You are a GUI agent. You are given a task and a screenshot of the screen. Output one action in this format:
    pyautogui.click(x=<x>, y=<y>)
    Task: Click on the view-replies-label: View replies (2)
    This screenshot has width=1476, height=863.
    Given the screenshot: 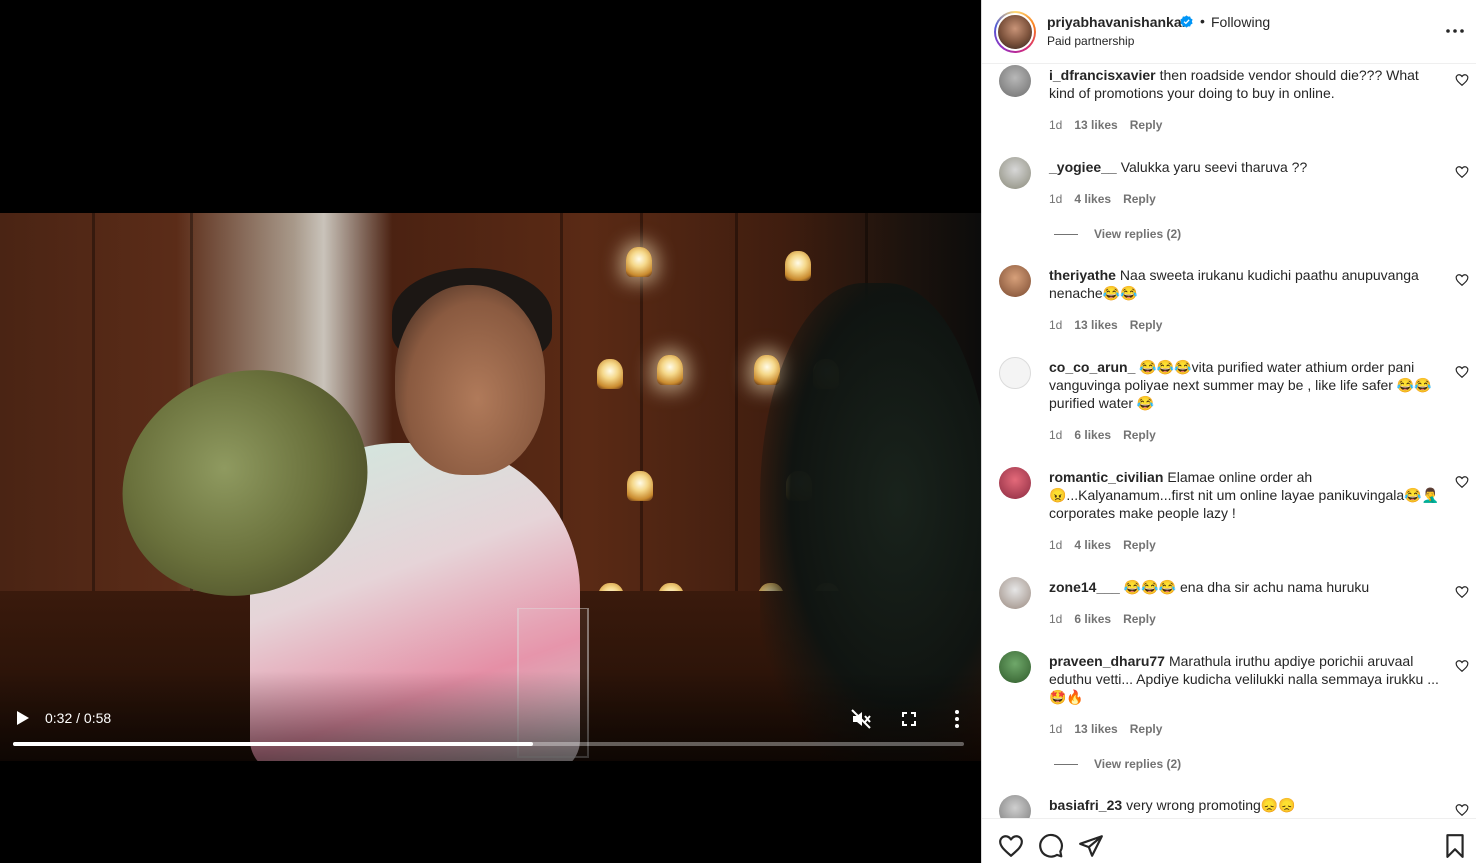 What is the action you would take?
    pyautogui.click(x=1138, y=764)
    